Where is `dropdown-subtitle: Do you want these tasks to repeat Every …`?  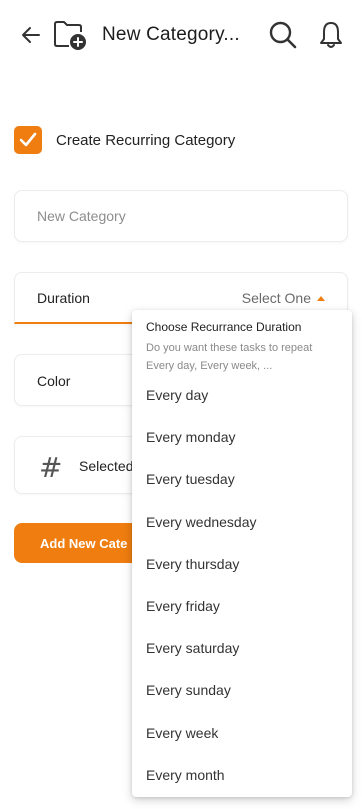
dropdown-subtitle: Do you want these tasks to repeat Every … is located at coordinates (229, 357).